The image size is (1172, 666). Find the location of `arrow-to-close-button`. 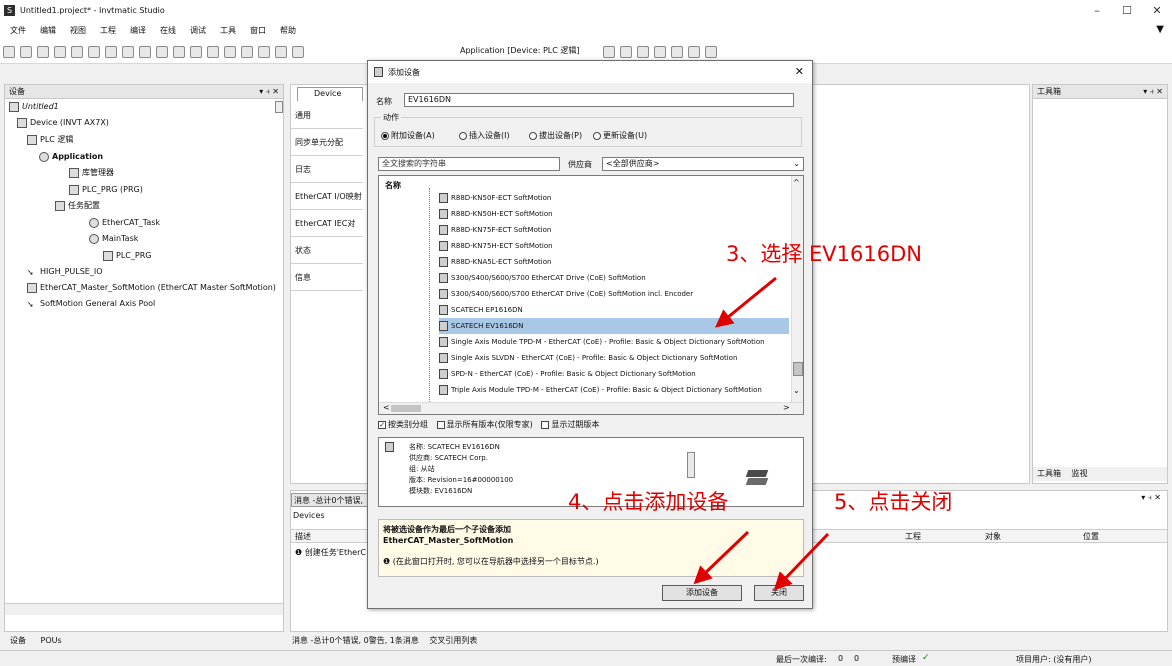

arrow-to-close-button is located at coordinates (801, 561).